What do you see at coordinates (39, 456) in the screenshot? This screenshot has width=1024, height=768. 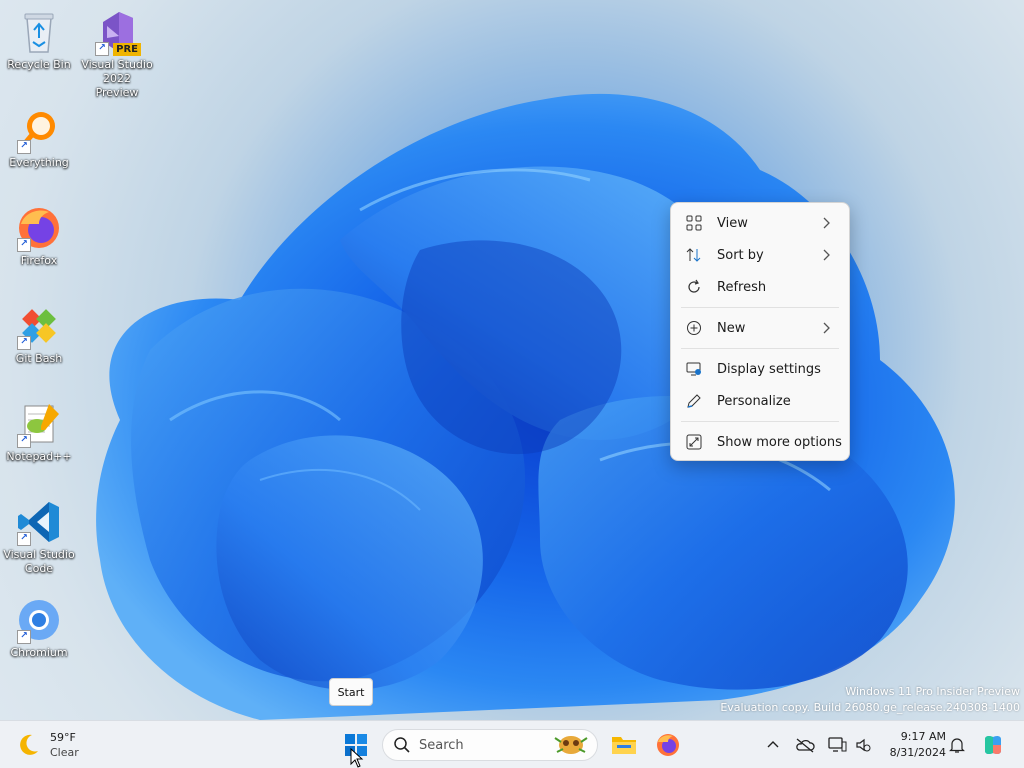 I see `desktop-icon-label: Notepad++` at bounding box center [39, 456].